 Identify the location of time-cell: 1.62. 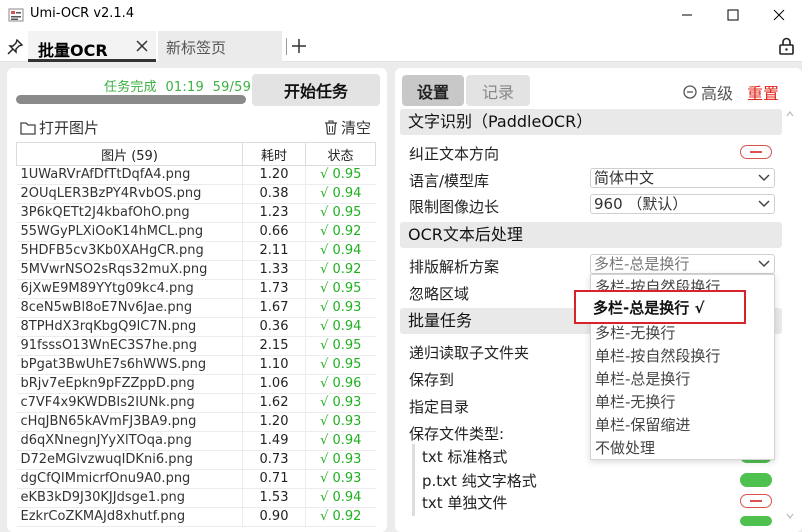
(274, 403).